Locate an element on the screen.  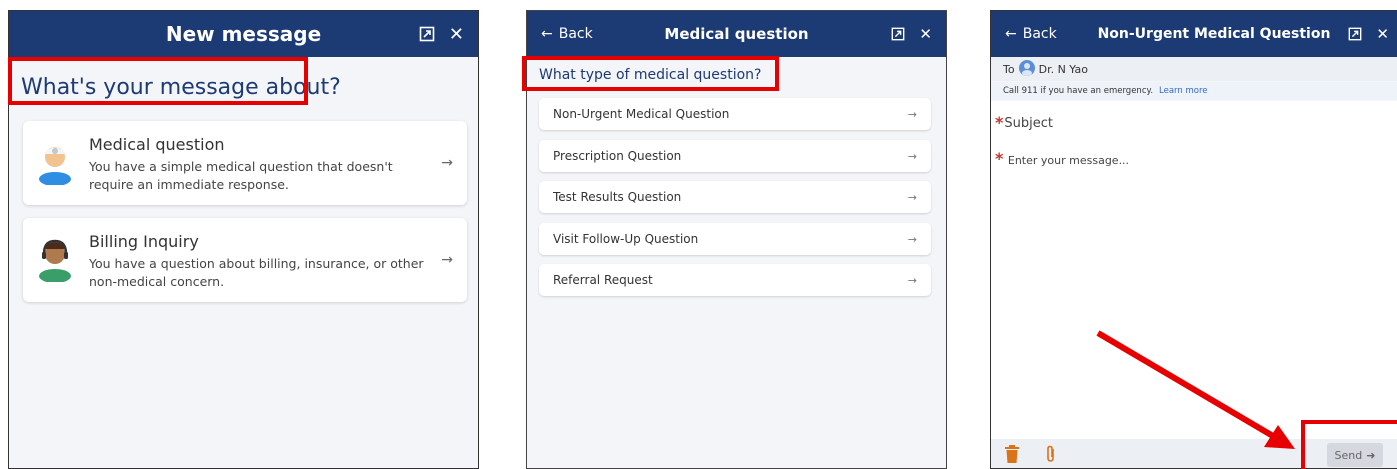
to-label: To is located at coordinates (1009, 69).